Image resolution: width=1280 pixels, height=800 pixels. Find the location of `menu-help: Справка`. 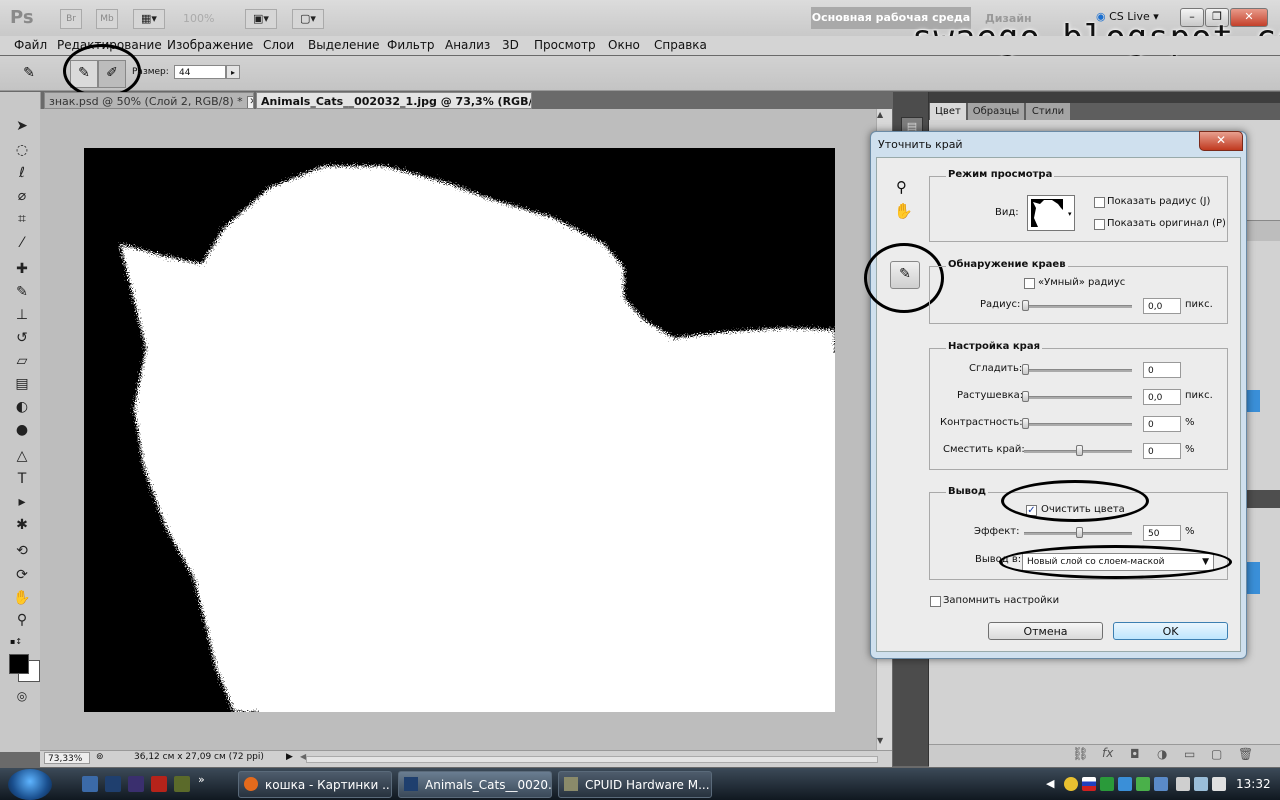

menu-help: Справка is located at coordinates (680, 45).